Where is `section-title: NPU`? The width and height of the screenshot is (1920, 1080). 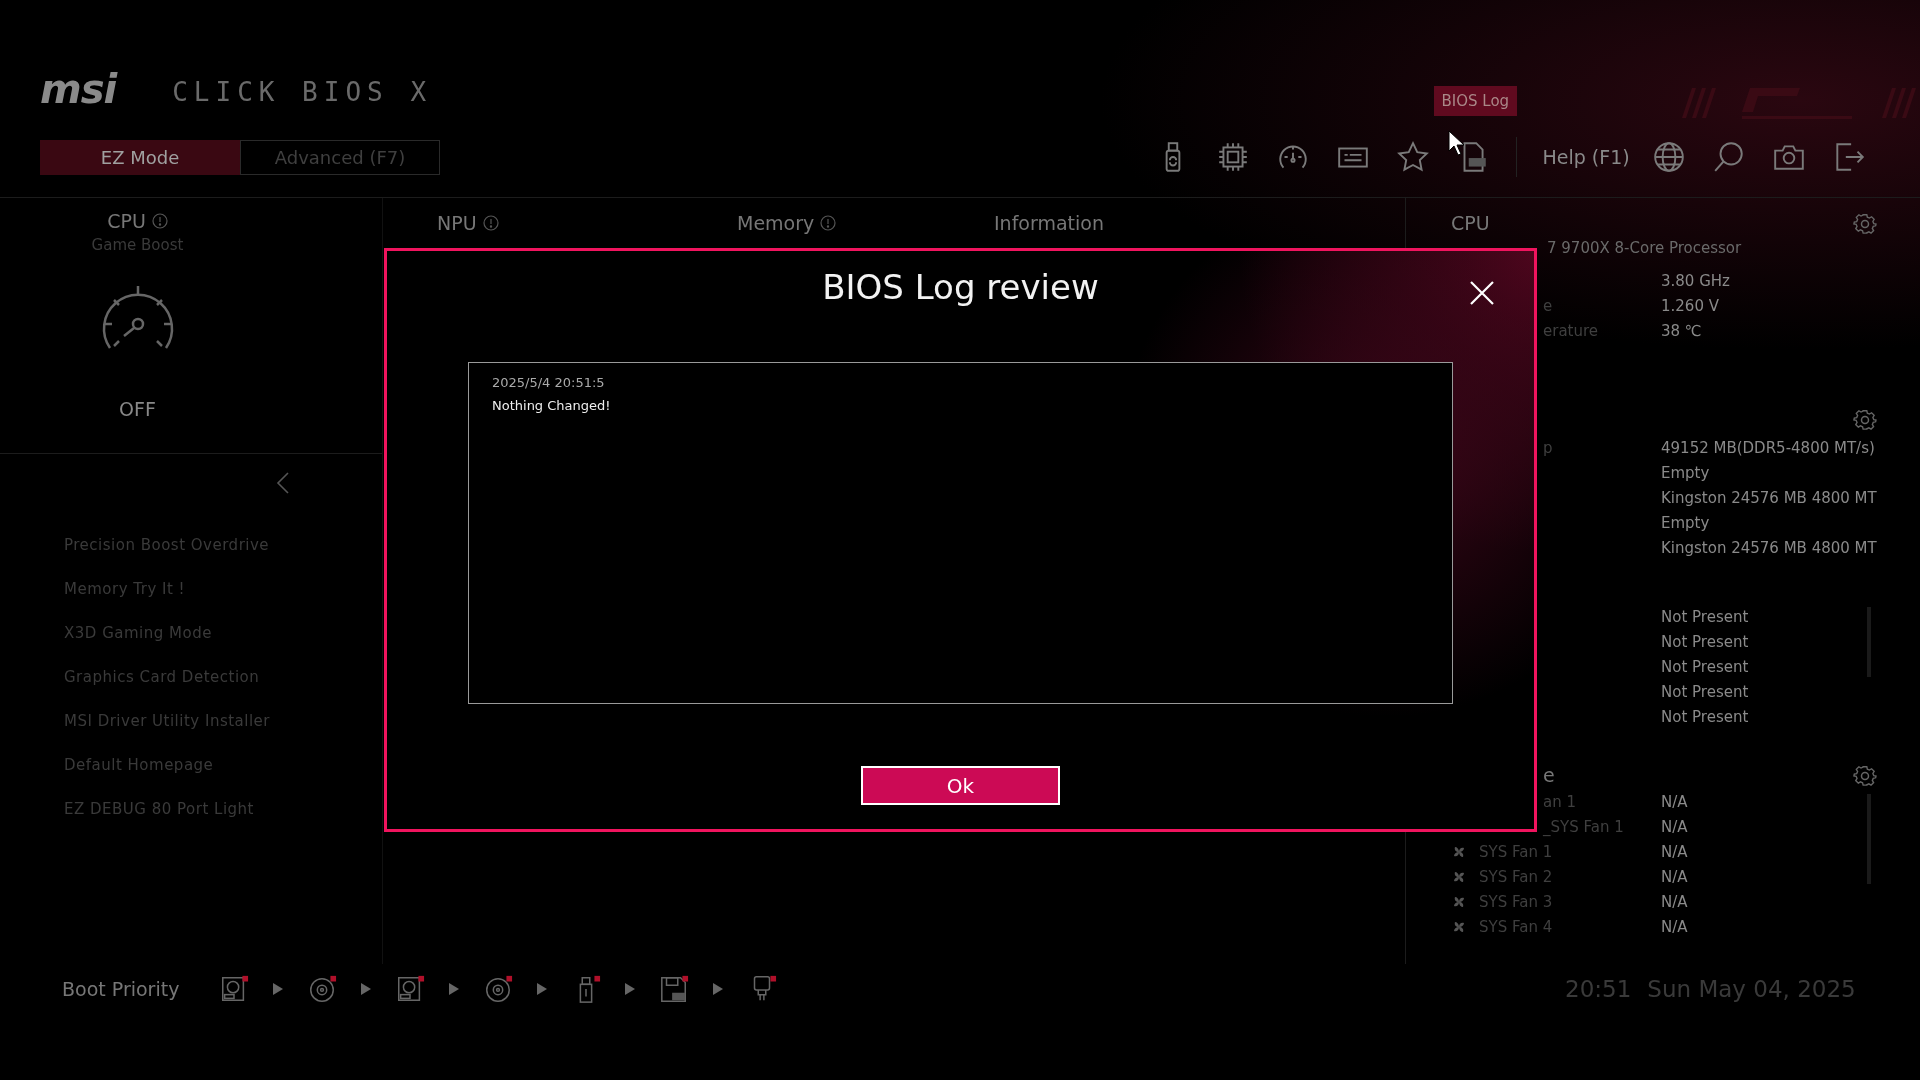
section-title: NPU is located at coordinates (457, 223).